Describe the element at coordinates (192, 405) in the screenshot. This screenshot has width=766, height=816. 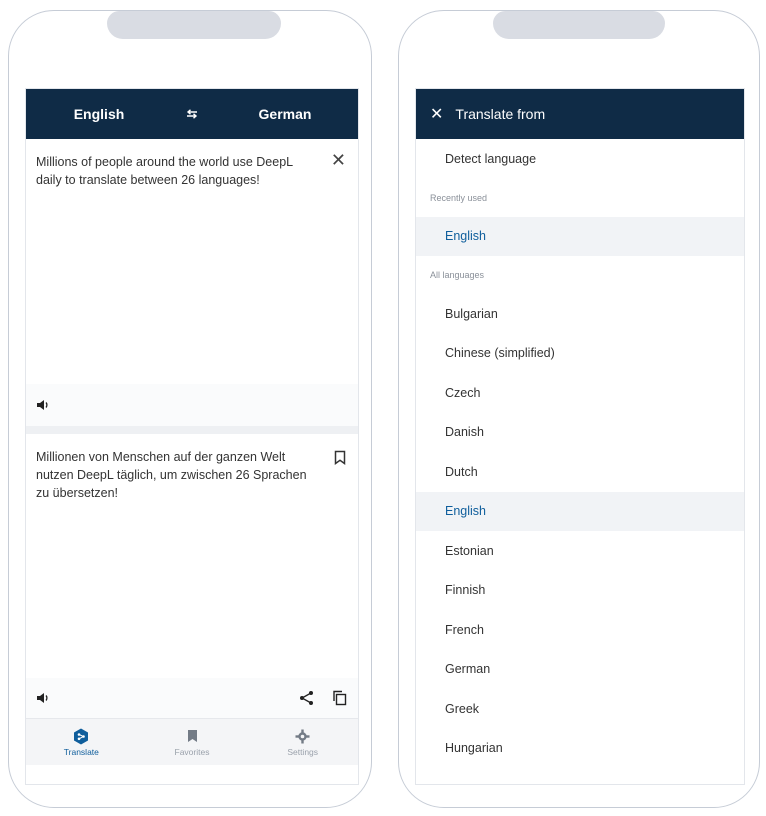
I see `source-actions-row` at that location.